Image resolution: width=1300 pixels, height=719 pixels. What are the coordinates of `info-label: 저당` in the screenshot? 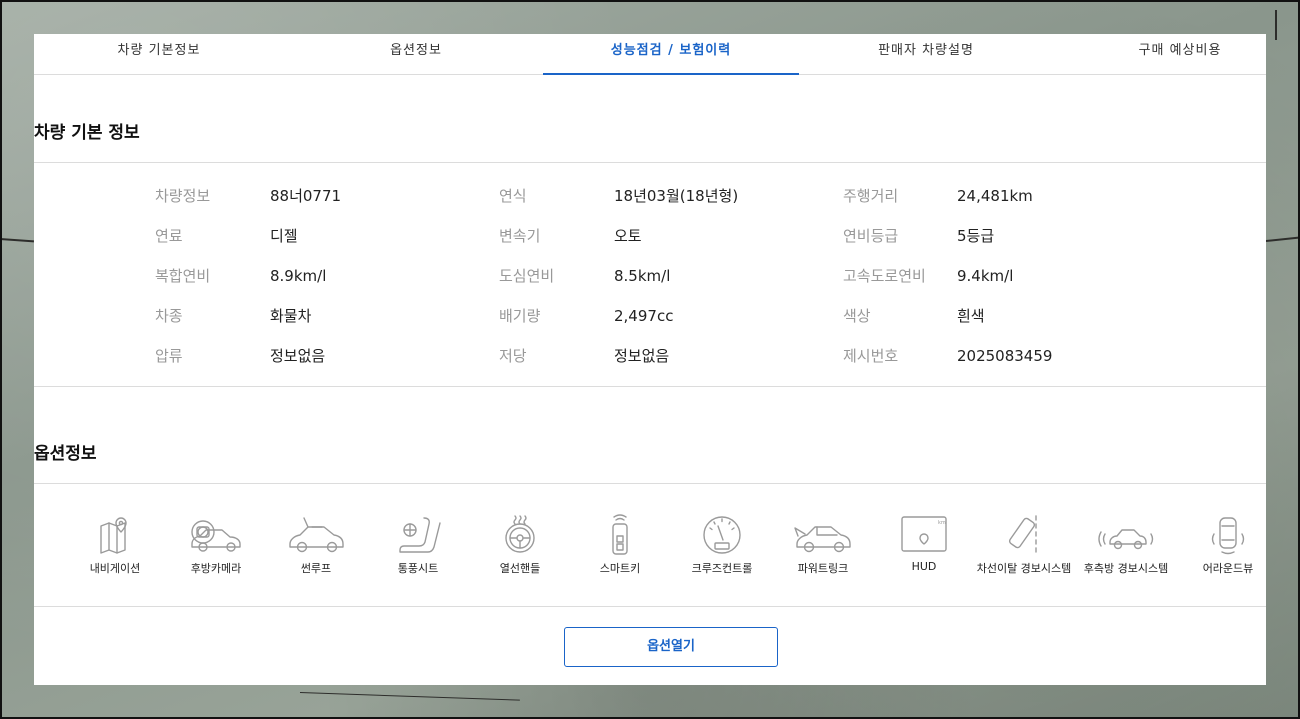 It's located at (513, 356).